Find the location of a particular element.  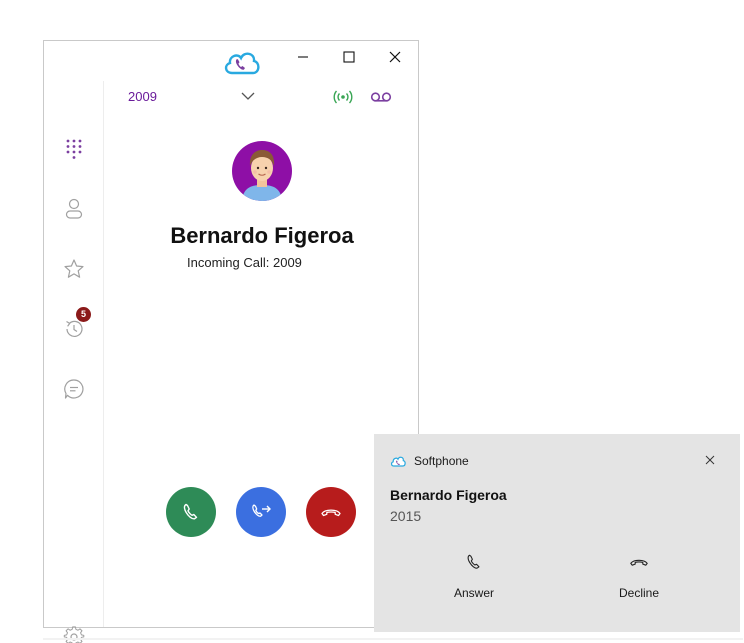

caller-name: Bernardo Figeroa is located at coordinates (262, 235).